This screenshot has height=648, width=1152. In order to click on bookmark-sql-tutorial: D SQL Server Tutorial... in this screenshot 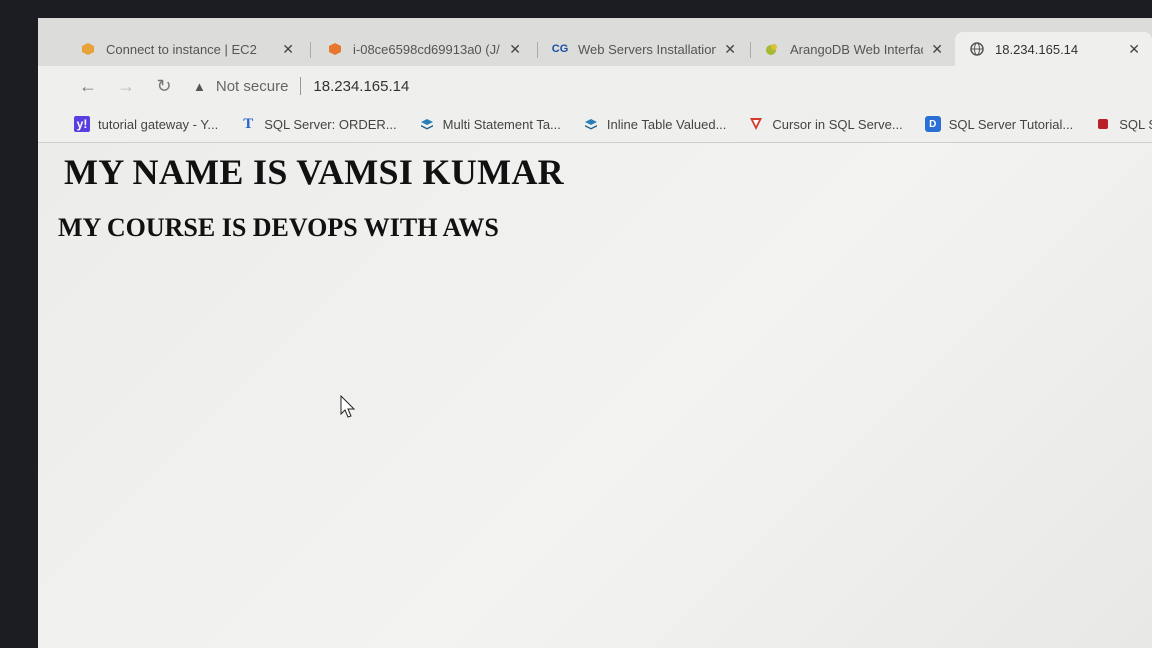, I will do `click(999, 124)`.